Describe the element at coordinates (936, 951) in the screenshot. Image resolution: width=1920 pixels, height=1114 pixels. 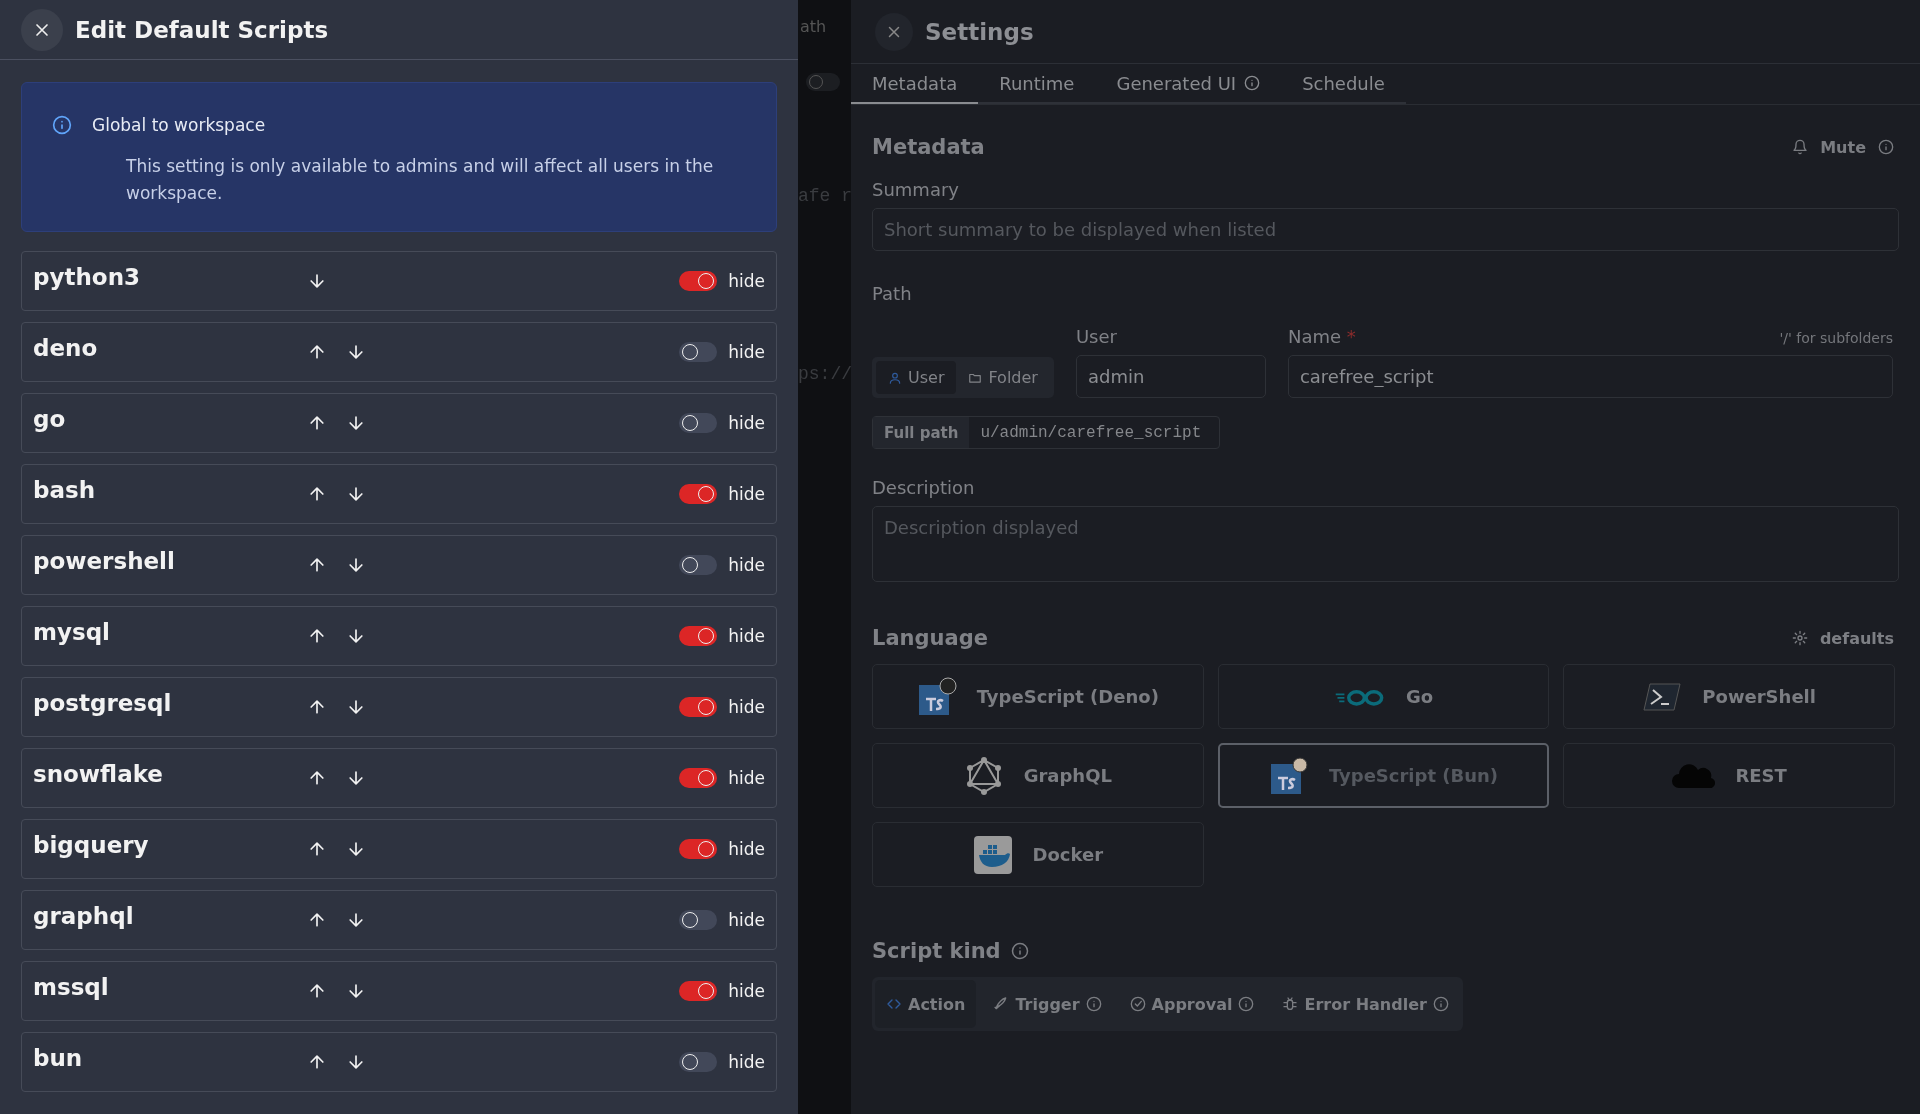
I see `section-heading: Script kind` at that location.